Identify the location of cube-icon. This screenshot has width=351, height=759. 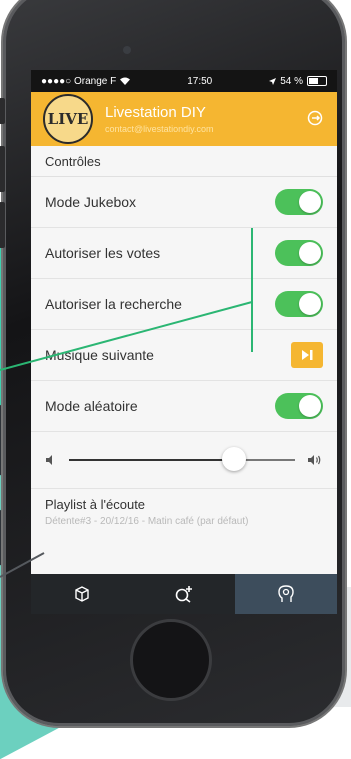
(82, 594).